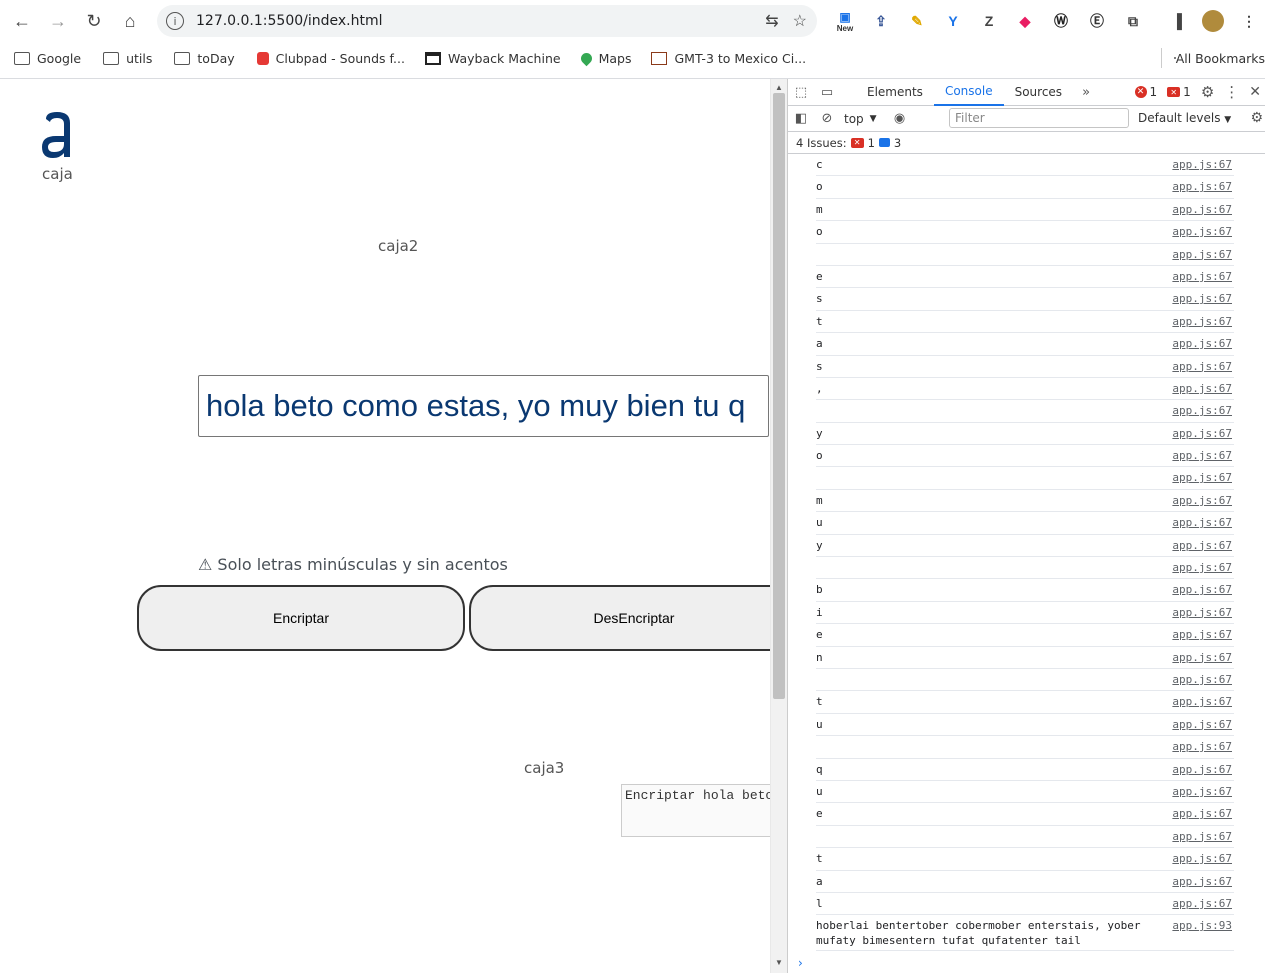 This screenshot has width=1265, height=973. What do you see at coordinates (1256, 118) in the screenshot?
I see `console-settings-icon: ⚙` at bounding box center [1256, 118].